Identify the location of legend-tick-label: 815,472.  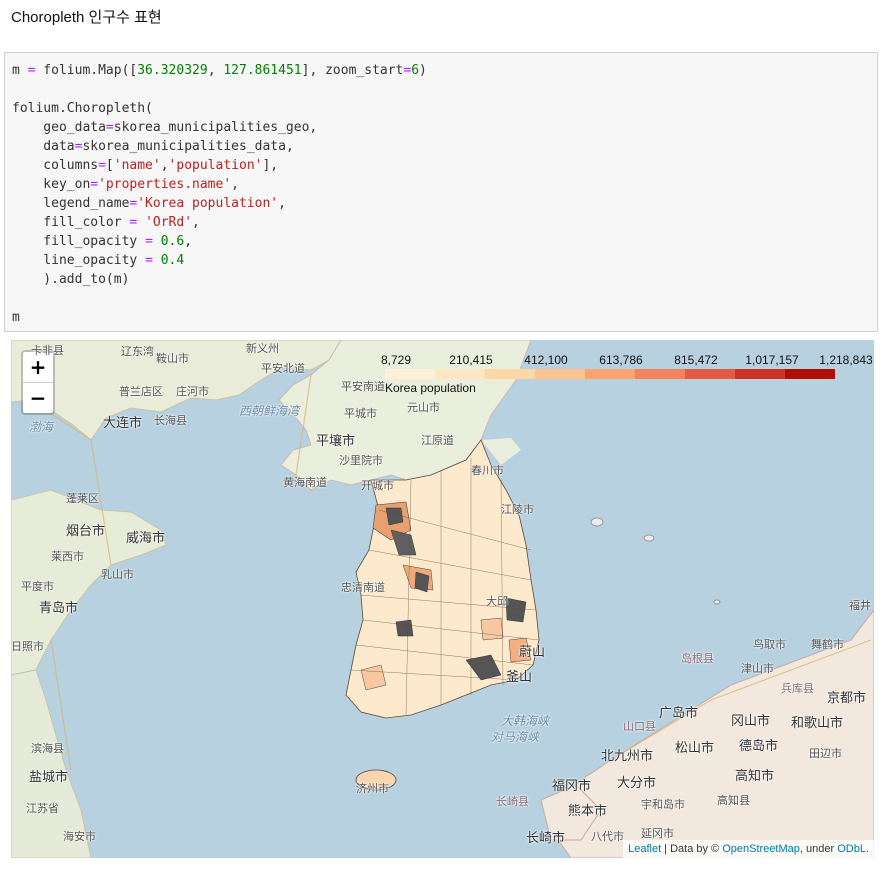
(696, 360).